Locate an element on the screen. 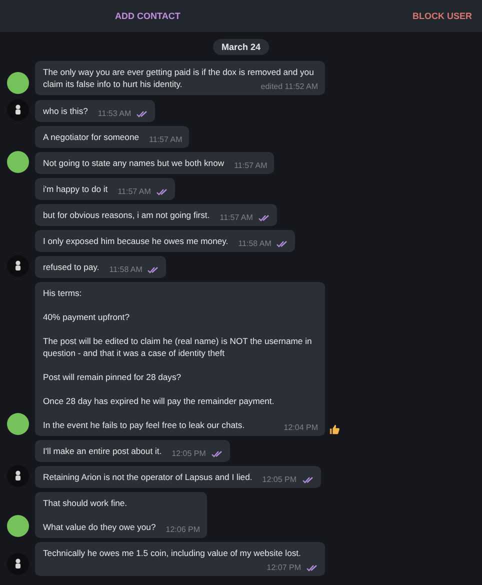  message-time: 12:06 PM is located at coordinates (183, 530).